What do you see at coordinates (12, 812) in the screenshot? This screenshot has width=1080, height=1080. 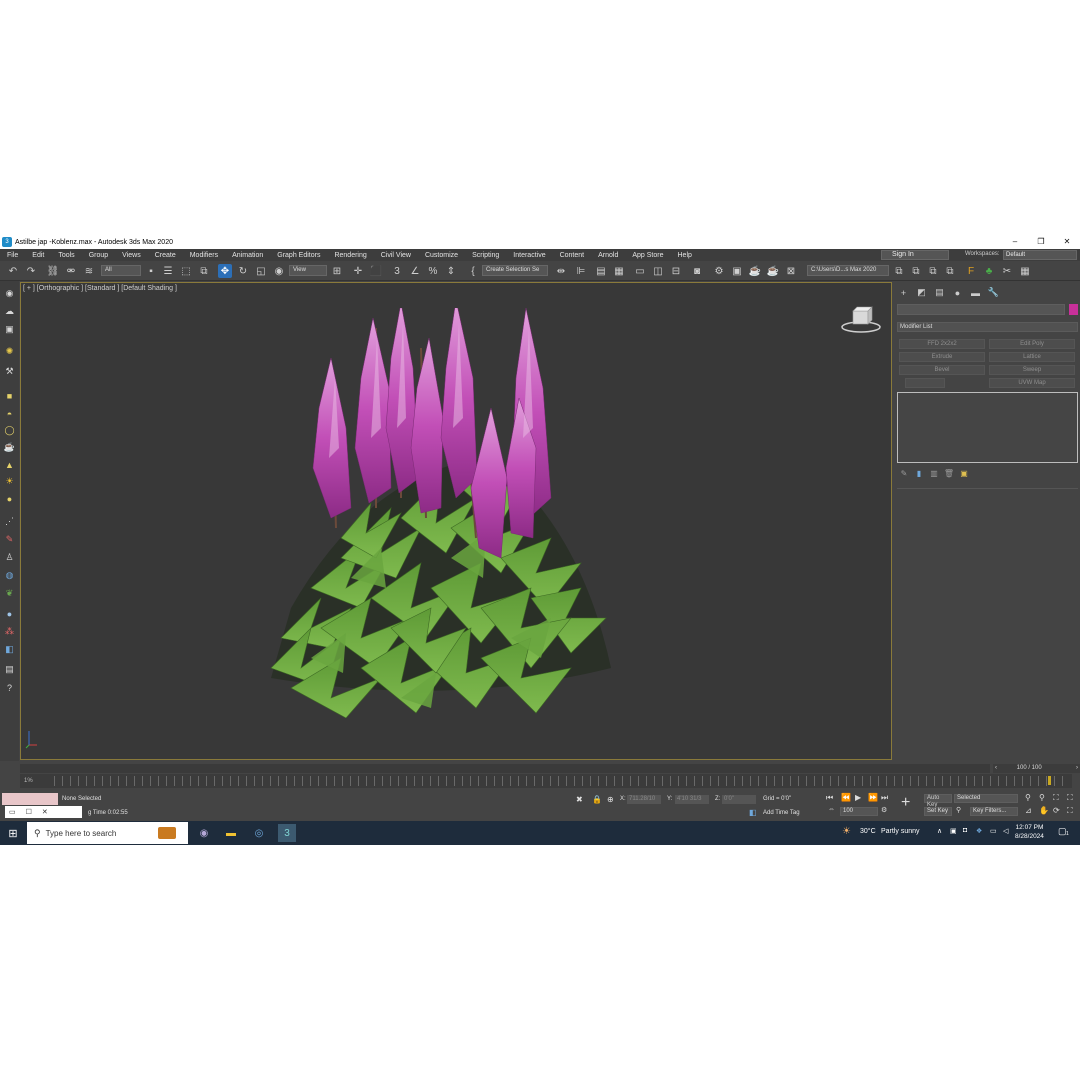 I see `window-icon: ▭` at bounding box center [12, 812].